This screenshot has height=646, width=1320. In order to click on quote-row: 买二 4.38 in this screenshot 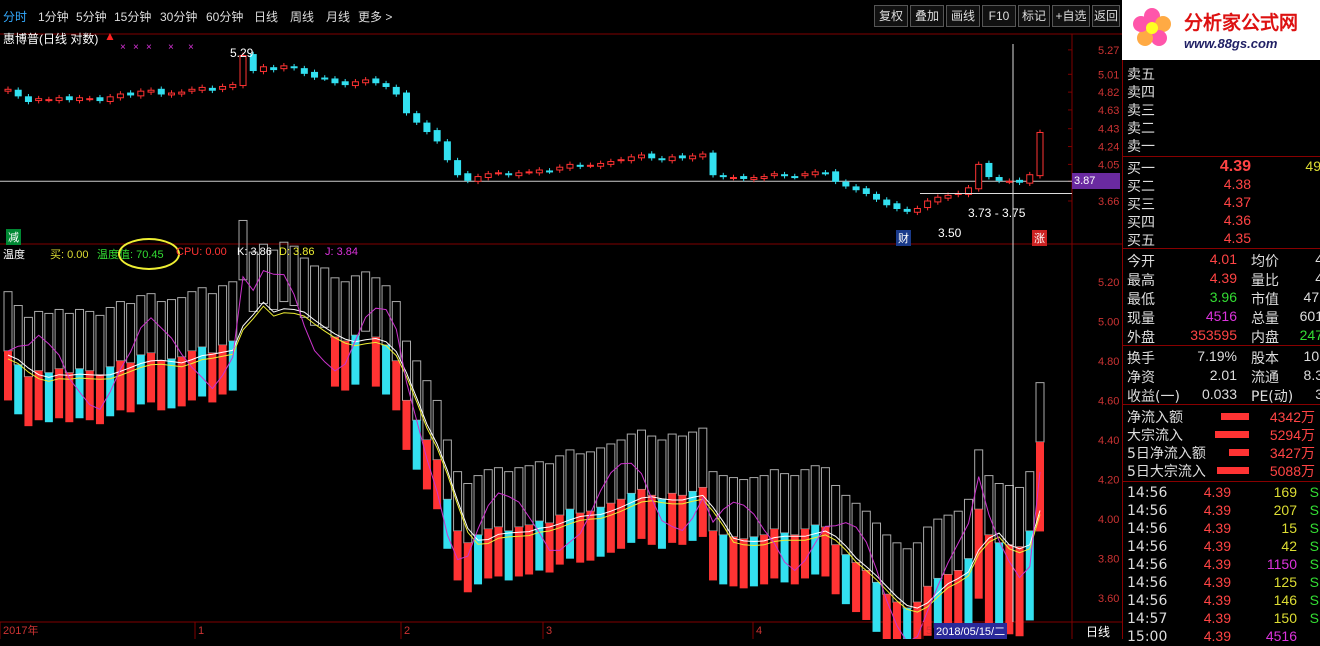, I will do `click(1189, 185)`.